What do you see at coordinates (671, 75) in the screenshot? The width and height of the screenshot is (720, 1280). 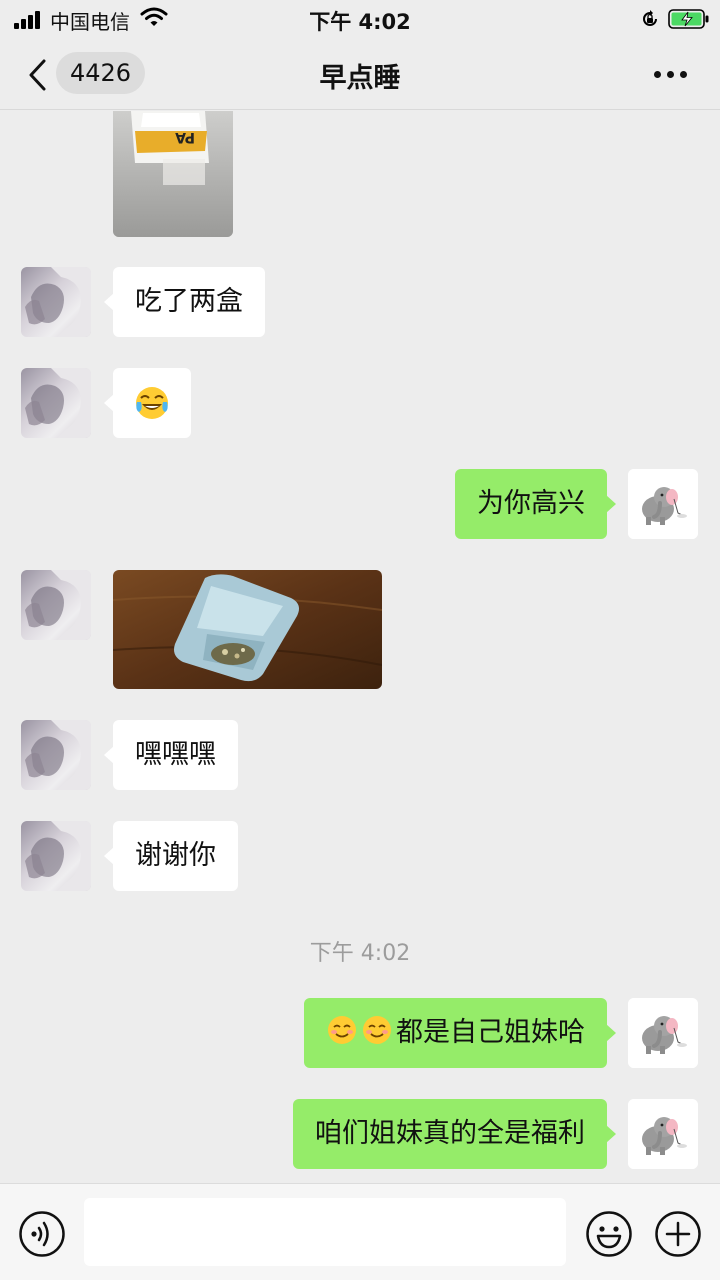 I see `more-dots-icon` at bounding box center [671, 75].